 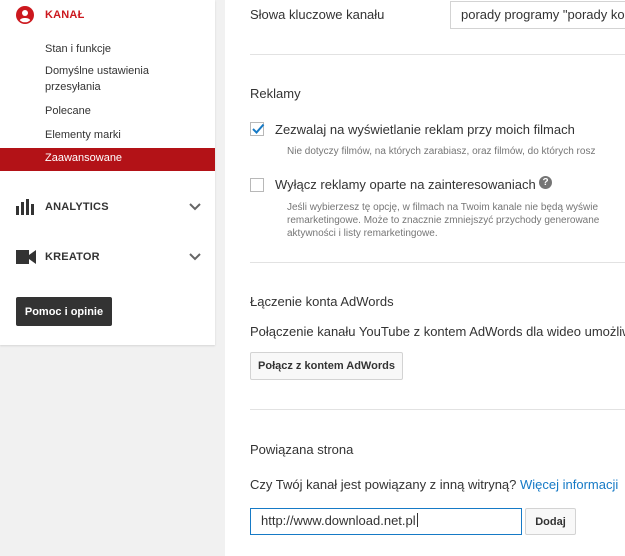 What do you see at coordinates (115, 49) in the screenshot?
I see `sidebar-item-stan-i-funkcje: Stan i funkcje` at bounding box center [115, 49].